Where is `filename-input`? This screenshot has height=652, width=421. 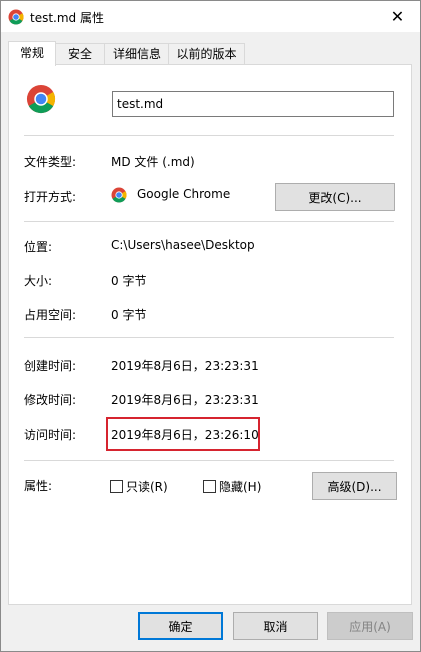
filename-input is located at coordinates (253, 104).